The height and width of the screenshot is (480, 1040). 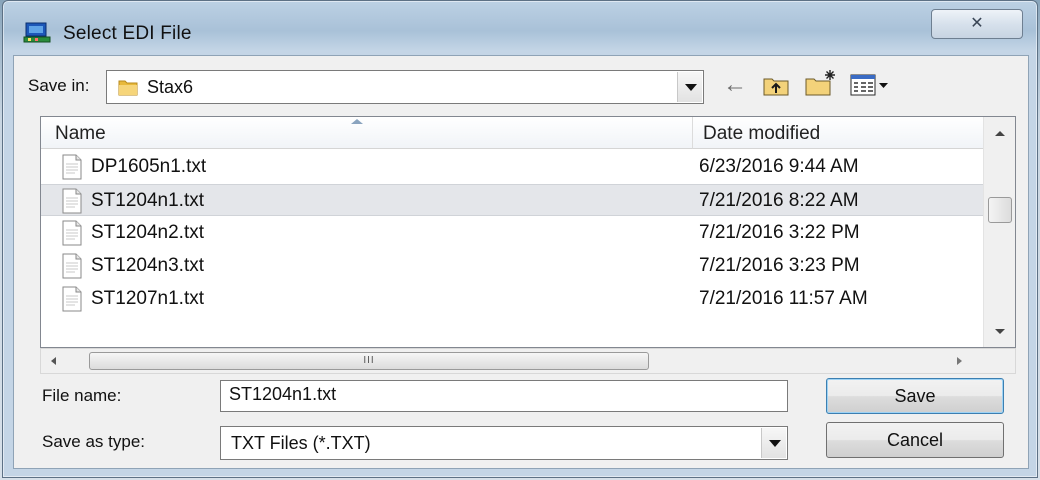 I want to click on file-row: DP1605n1.txt 6/23/2016 9:44 AM, so click(x=512, y=167).